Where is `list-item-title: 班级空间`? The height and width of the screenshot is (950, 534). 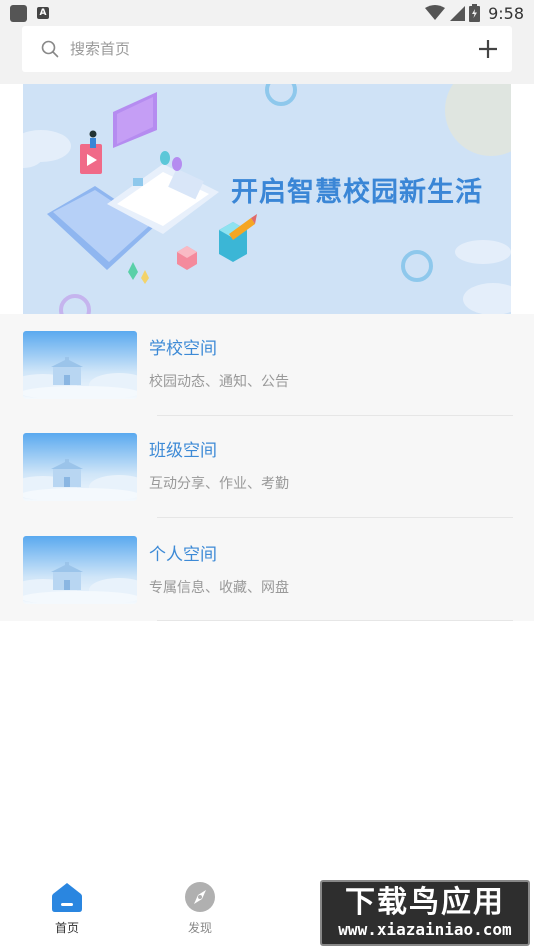
list-item-title: 班级空间 is located at coordinates (183, 451).